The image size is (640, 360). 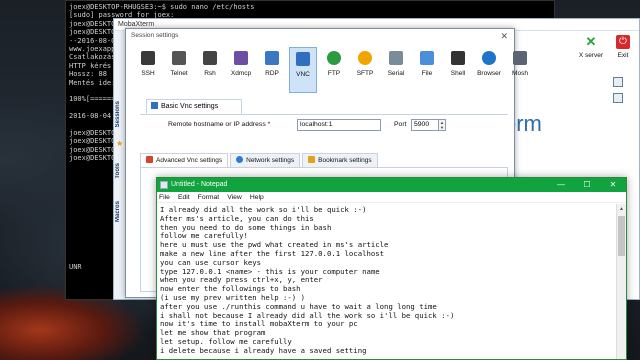 I want to click on ssh-icon, so click(x=148, y=58).